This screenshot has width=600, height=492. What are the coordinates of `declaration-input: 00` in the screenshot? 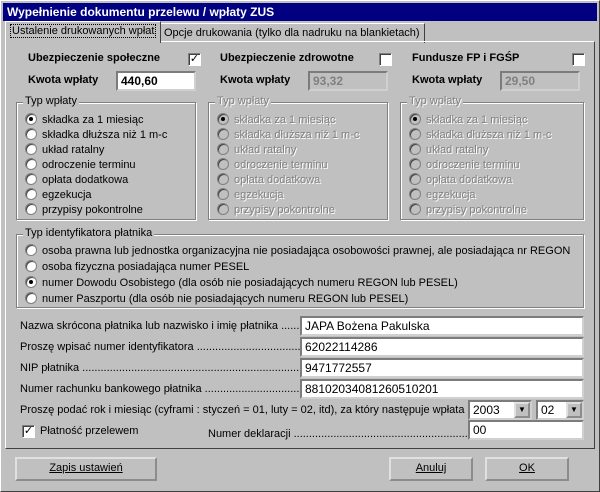 It's located at (526, 430).